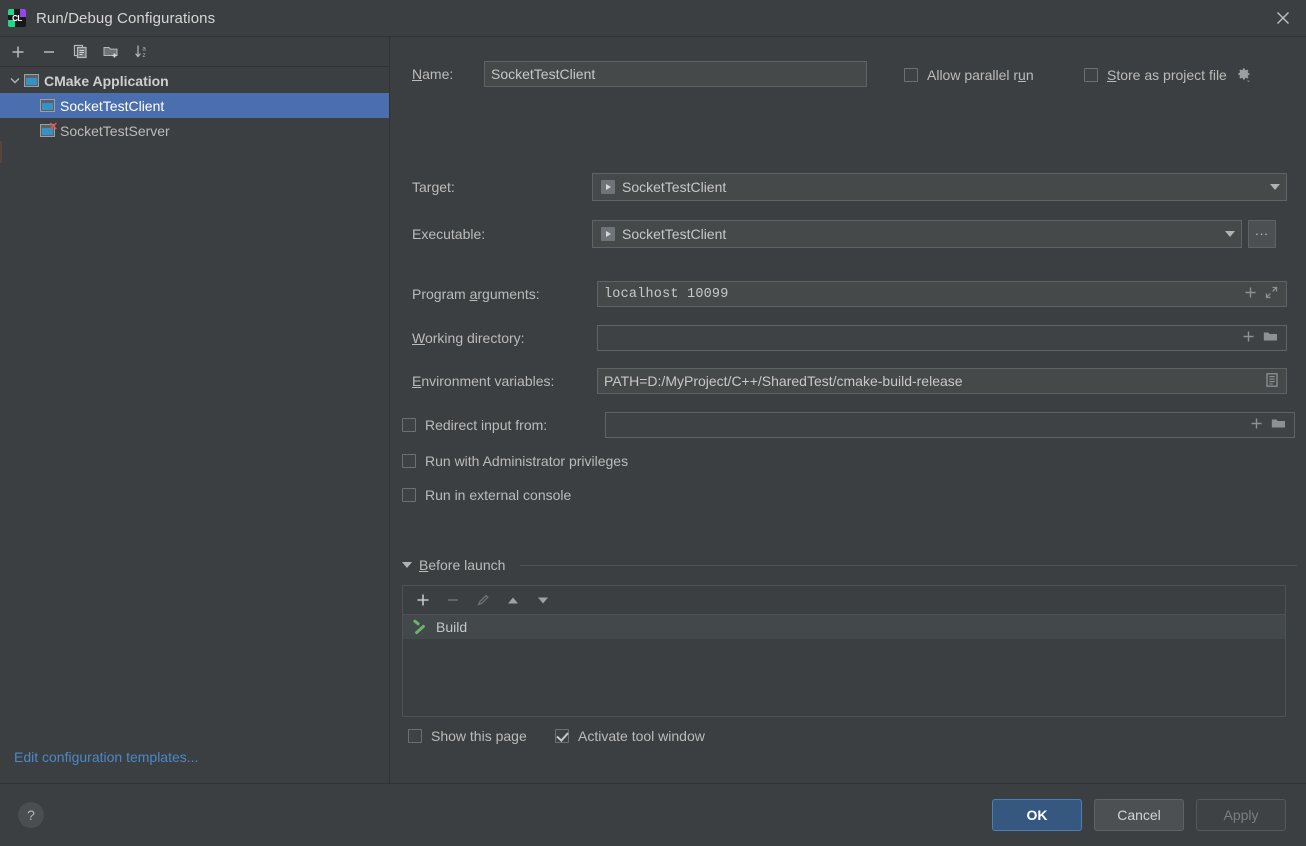 The width and height of the screenshot is (1306, 846). Describe the element at coordinates (53, 126) in the screenshot. I see `error-badge-icon: ✕` at that location.